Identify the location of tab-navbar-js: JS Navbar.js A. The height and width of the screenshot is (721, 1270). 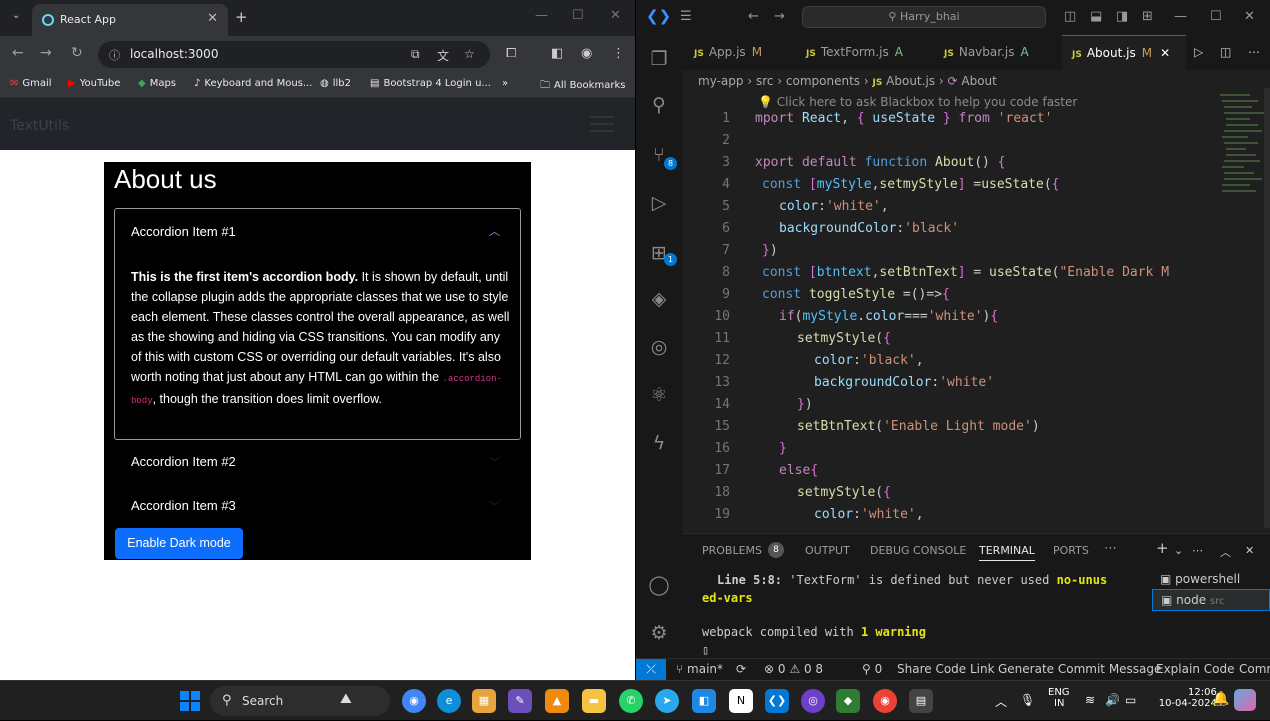
(999, 52).